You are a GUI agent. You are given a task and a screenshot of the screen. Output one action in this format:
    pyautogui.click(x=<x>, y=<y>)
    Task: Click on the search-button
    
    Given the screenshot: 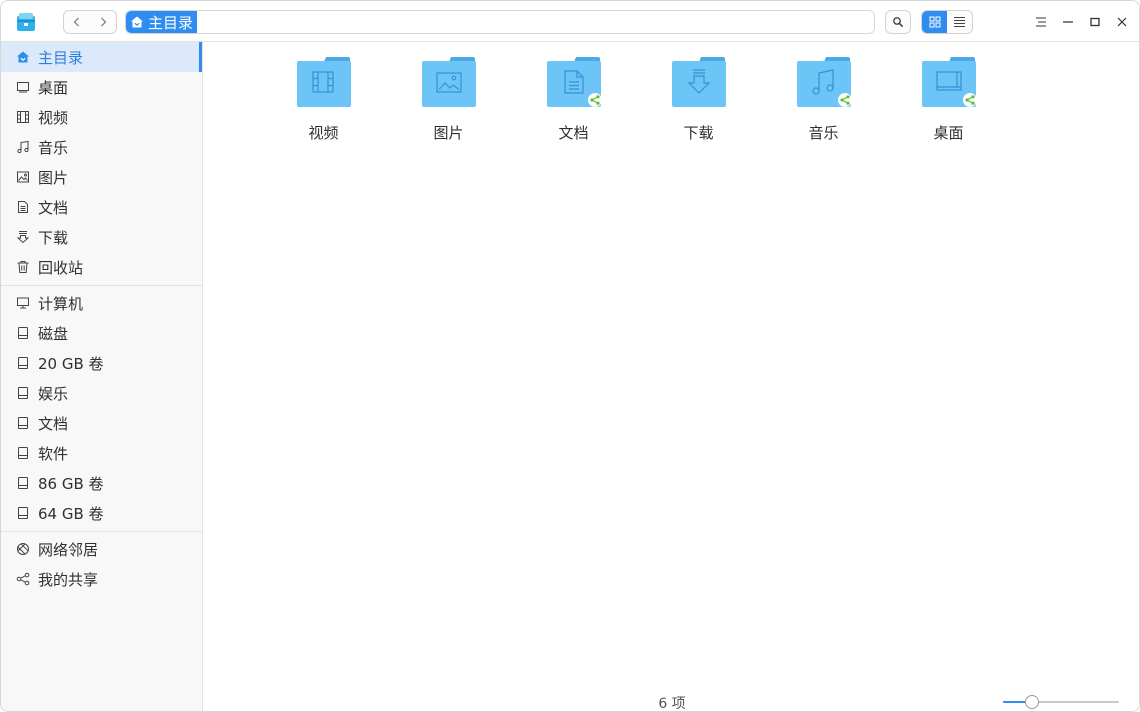 What is the action you would take?
    pyautogui.click(x=898, y=22)
    